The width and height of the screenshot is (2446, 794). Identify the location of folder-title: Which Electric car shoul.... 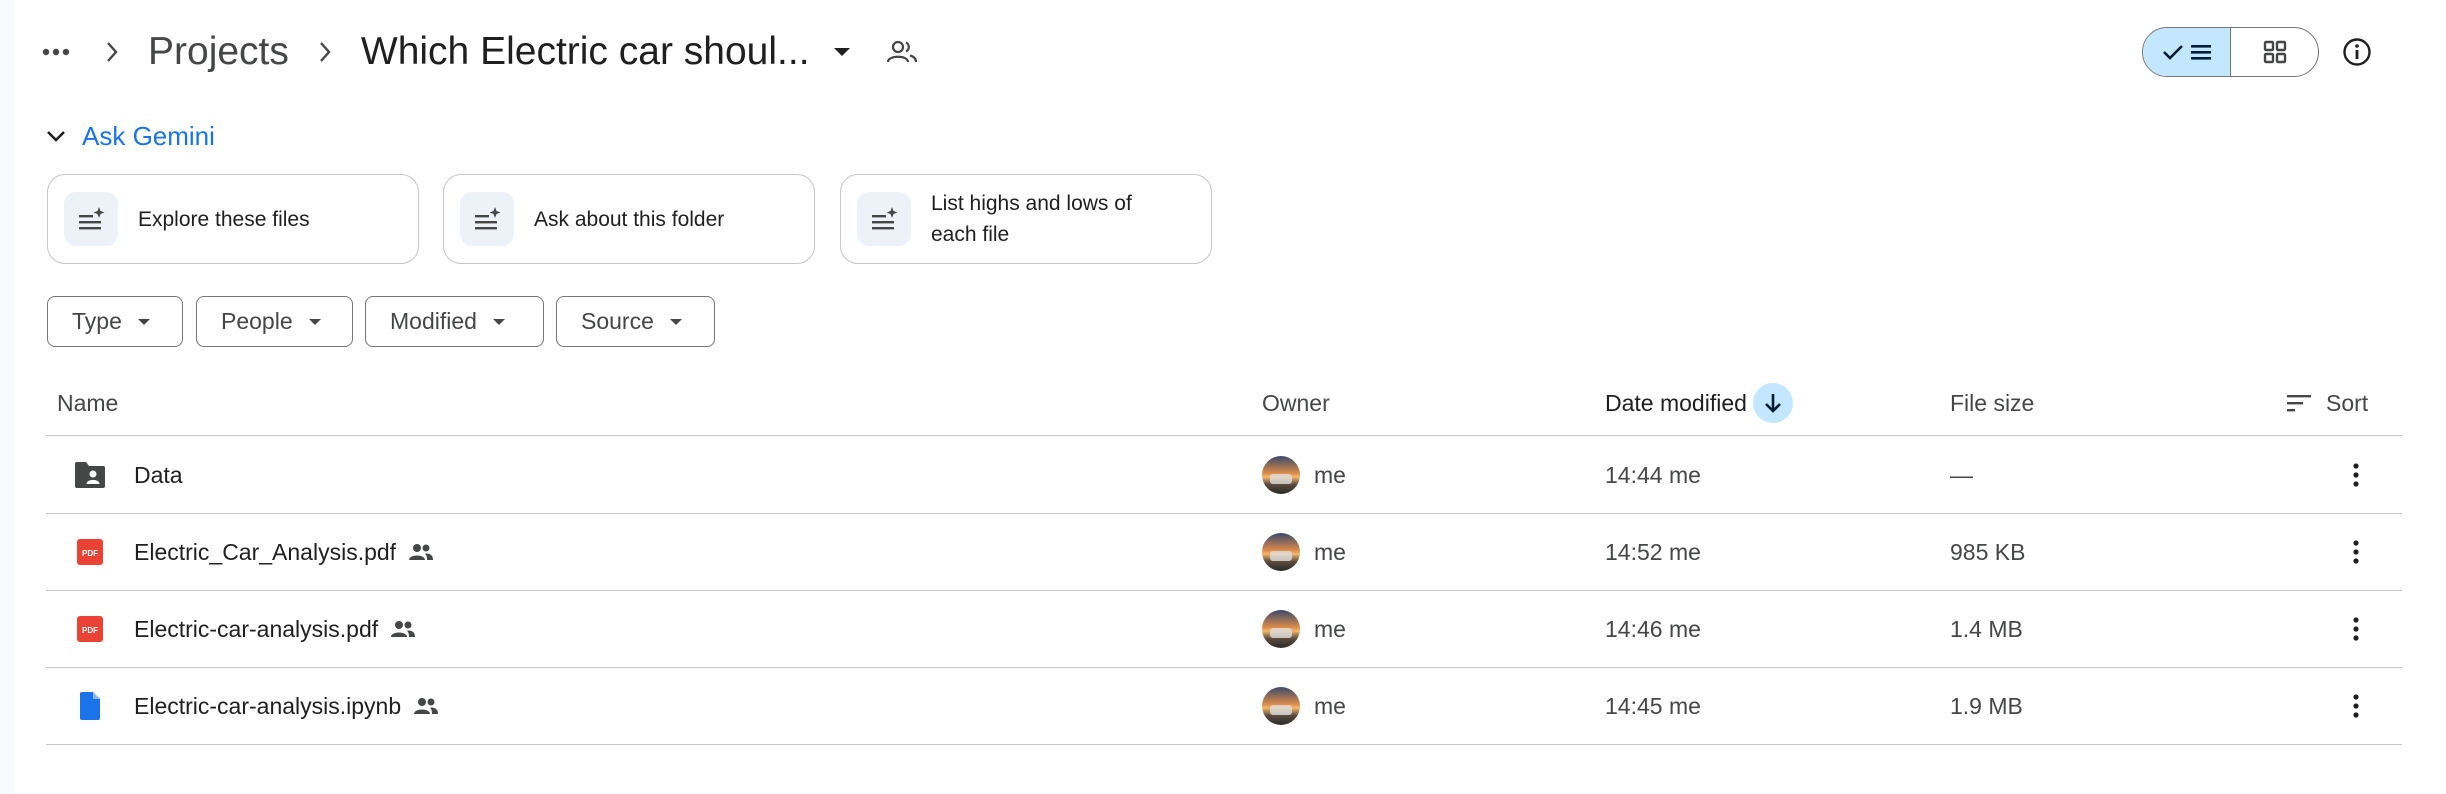
(585, 52).